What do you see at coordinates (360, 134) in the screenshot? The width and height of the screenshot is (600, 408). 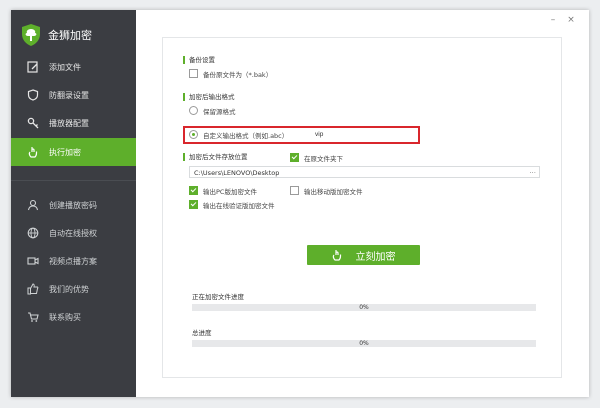 I see `custom-format-input` at bounding box center [360, 134].